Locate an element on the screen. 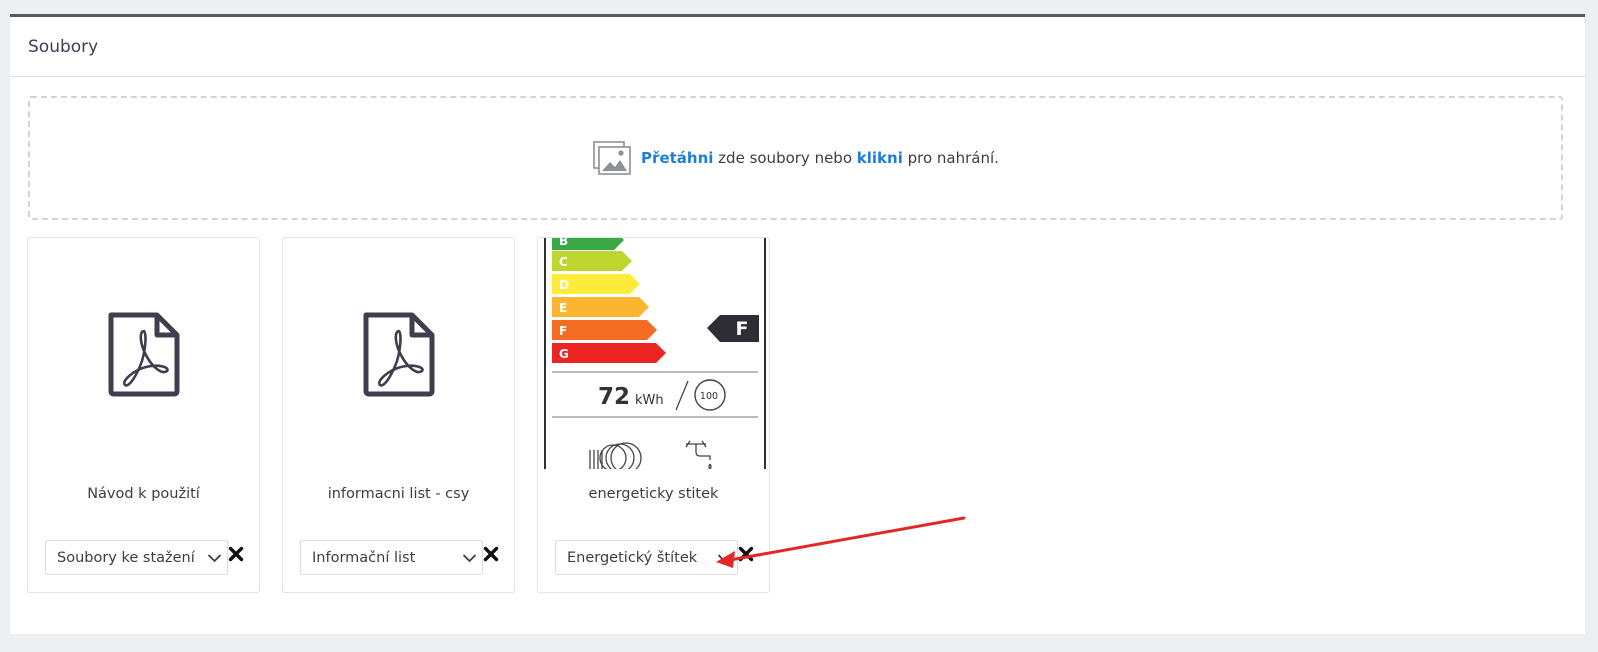 This screenshot has width=1598, height=652. dropzone-text-middle: zde soubory nebo is located at coordinates (785, 158).